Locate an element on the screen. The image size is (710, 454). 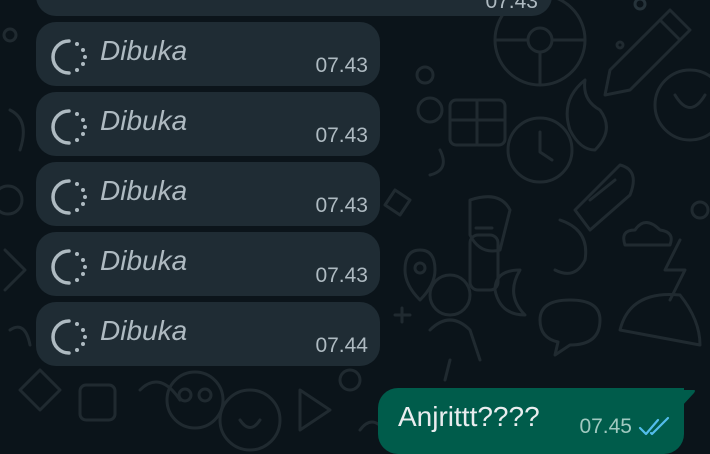
message-text: Anjrittt???? is located at coordinates (469, 416).